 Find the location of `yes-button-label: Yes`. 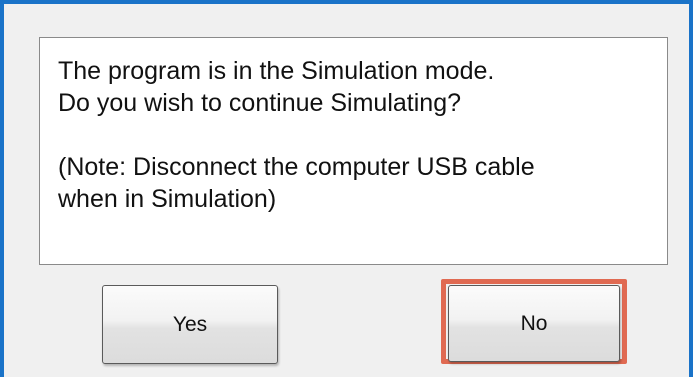

yes-button-label: Yes is located at coordinates (190, 324).